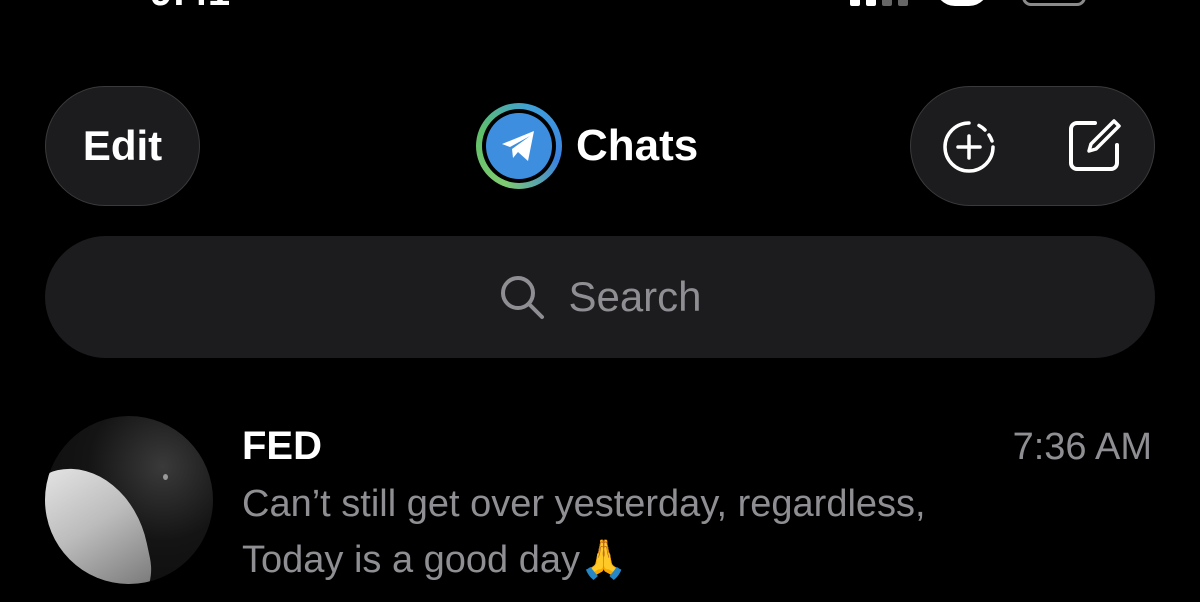 The image size is (1200, 602). I want to click on title-group: Chats, so click(587, 146).